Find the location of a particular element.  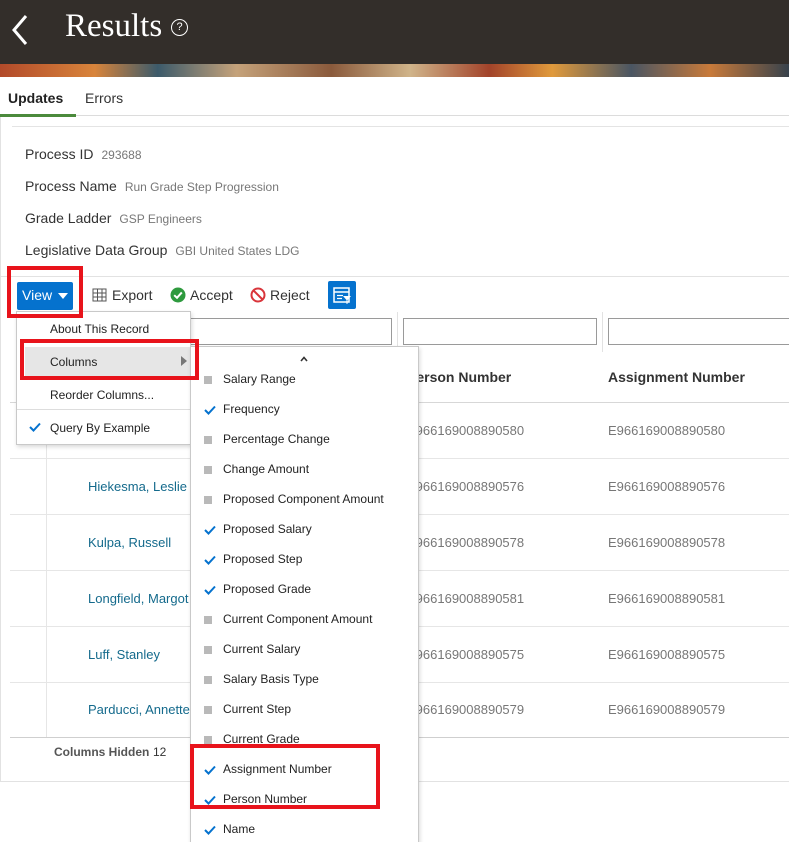

assignment-number-cell: E966169008890579 is located at coordinates (667, 709).